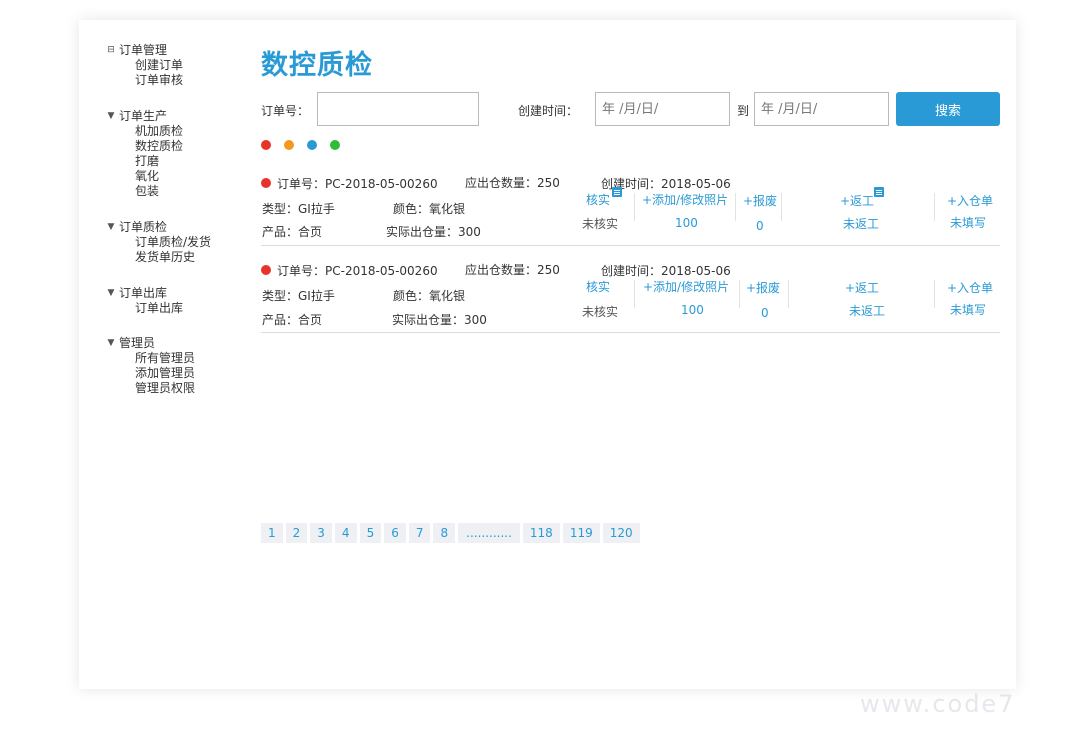  What do you see at coordinates (370, 533) in the screenshot?
I see `page-link-5: 5` at bounding box center [370, 533].